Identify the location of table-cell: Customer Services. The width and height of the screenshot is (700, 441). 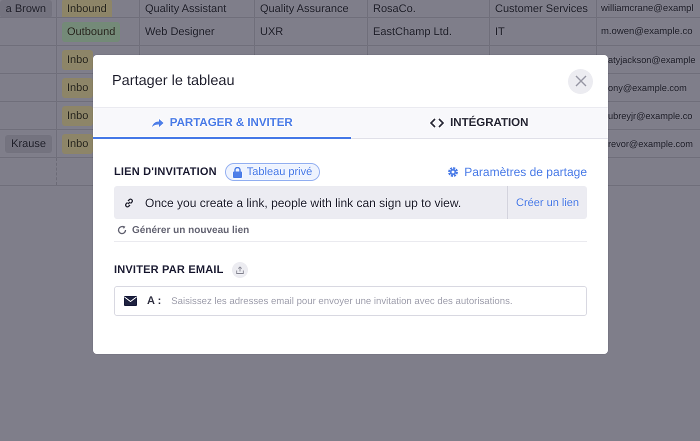
(541, 8).